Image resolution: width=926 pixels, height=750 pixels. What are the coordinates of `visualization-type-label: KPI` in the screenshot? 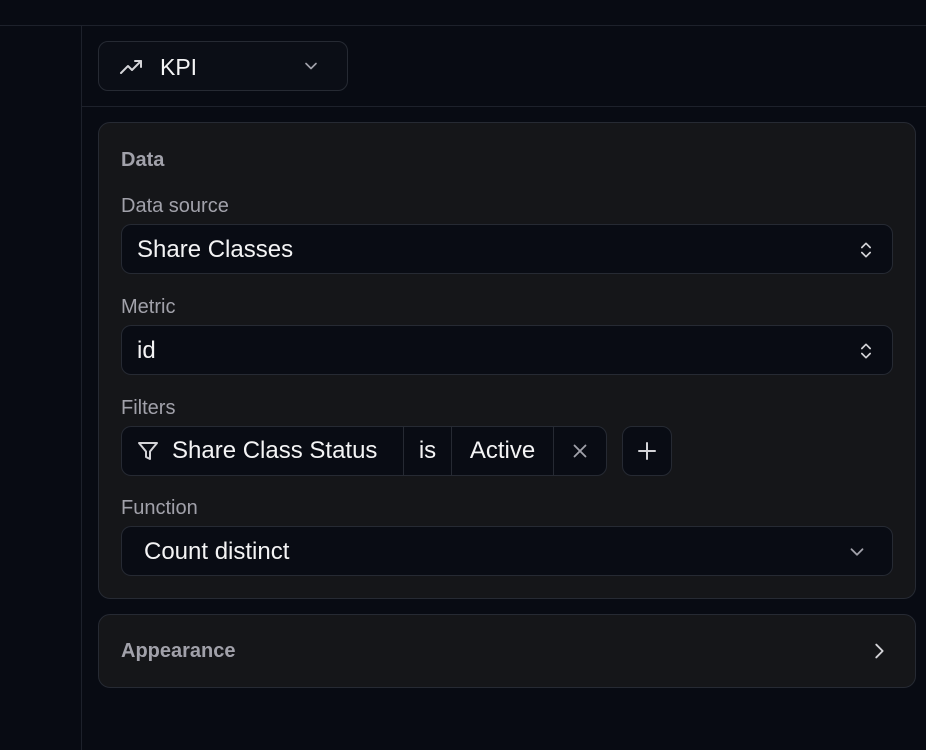 It's located at (179, 67).